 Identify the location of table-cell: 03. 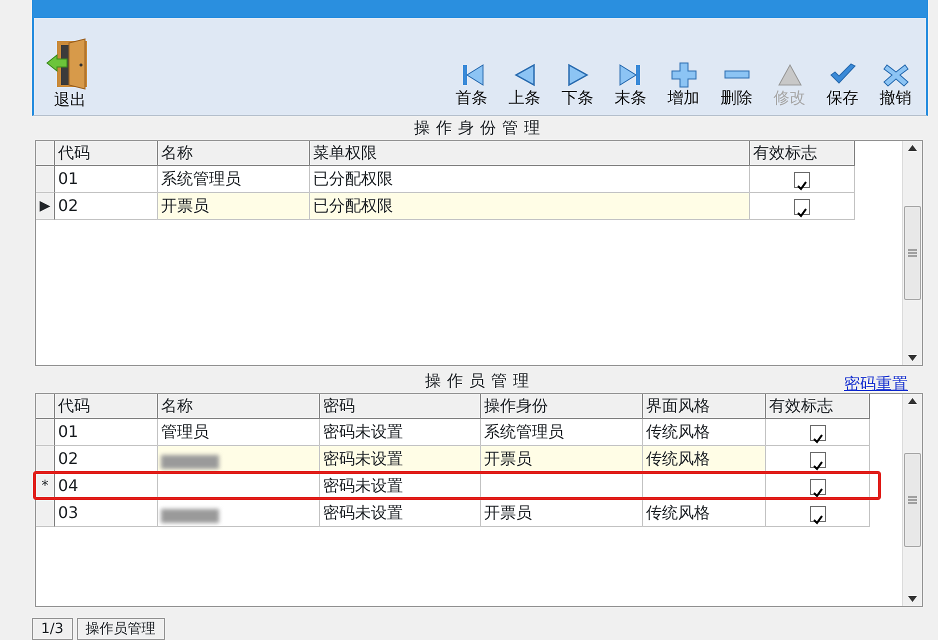
(106, 513).